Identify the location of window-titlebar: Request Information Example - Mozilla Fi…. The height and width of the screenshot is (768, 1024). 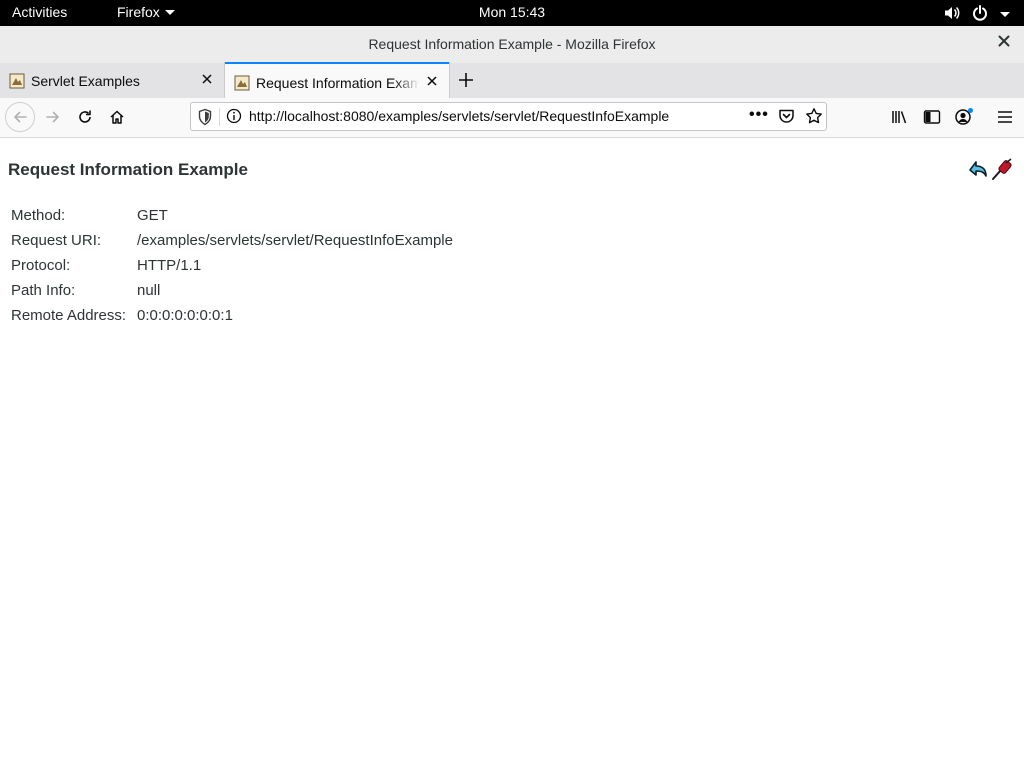
(512, 45).